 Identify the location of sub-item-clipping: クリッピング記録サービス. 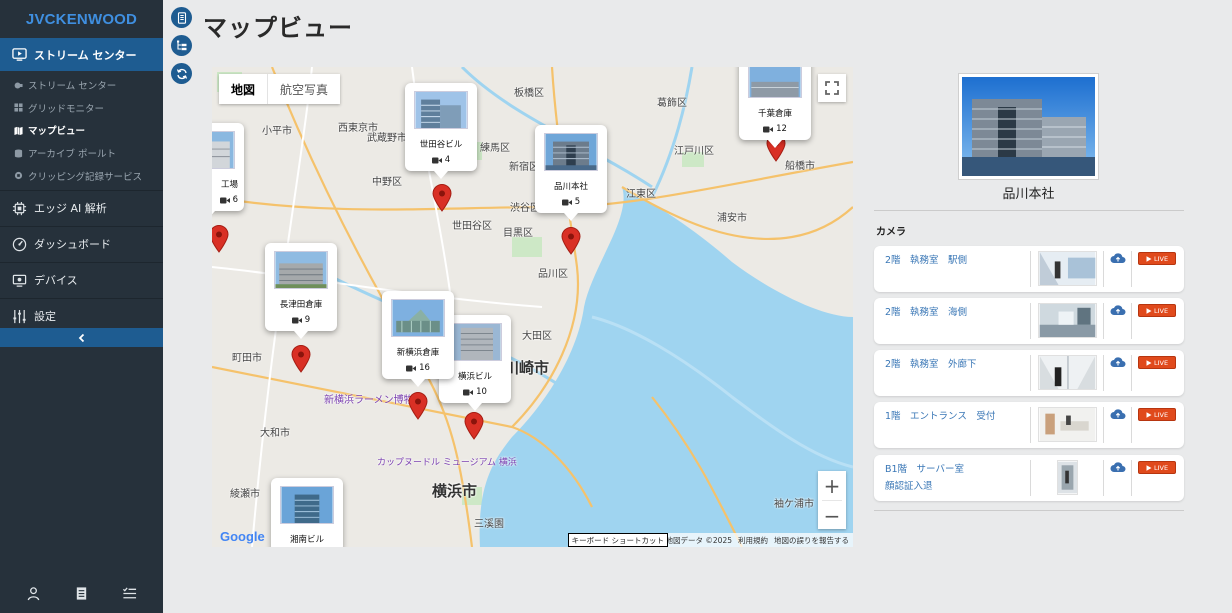
(81, 175).